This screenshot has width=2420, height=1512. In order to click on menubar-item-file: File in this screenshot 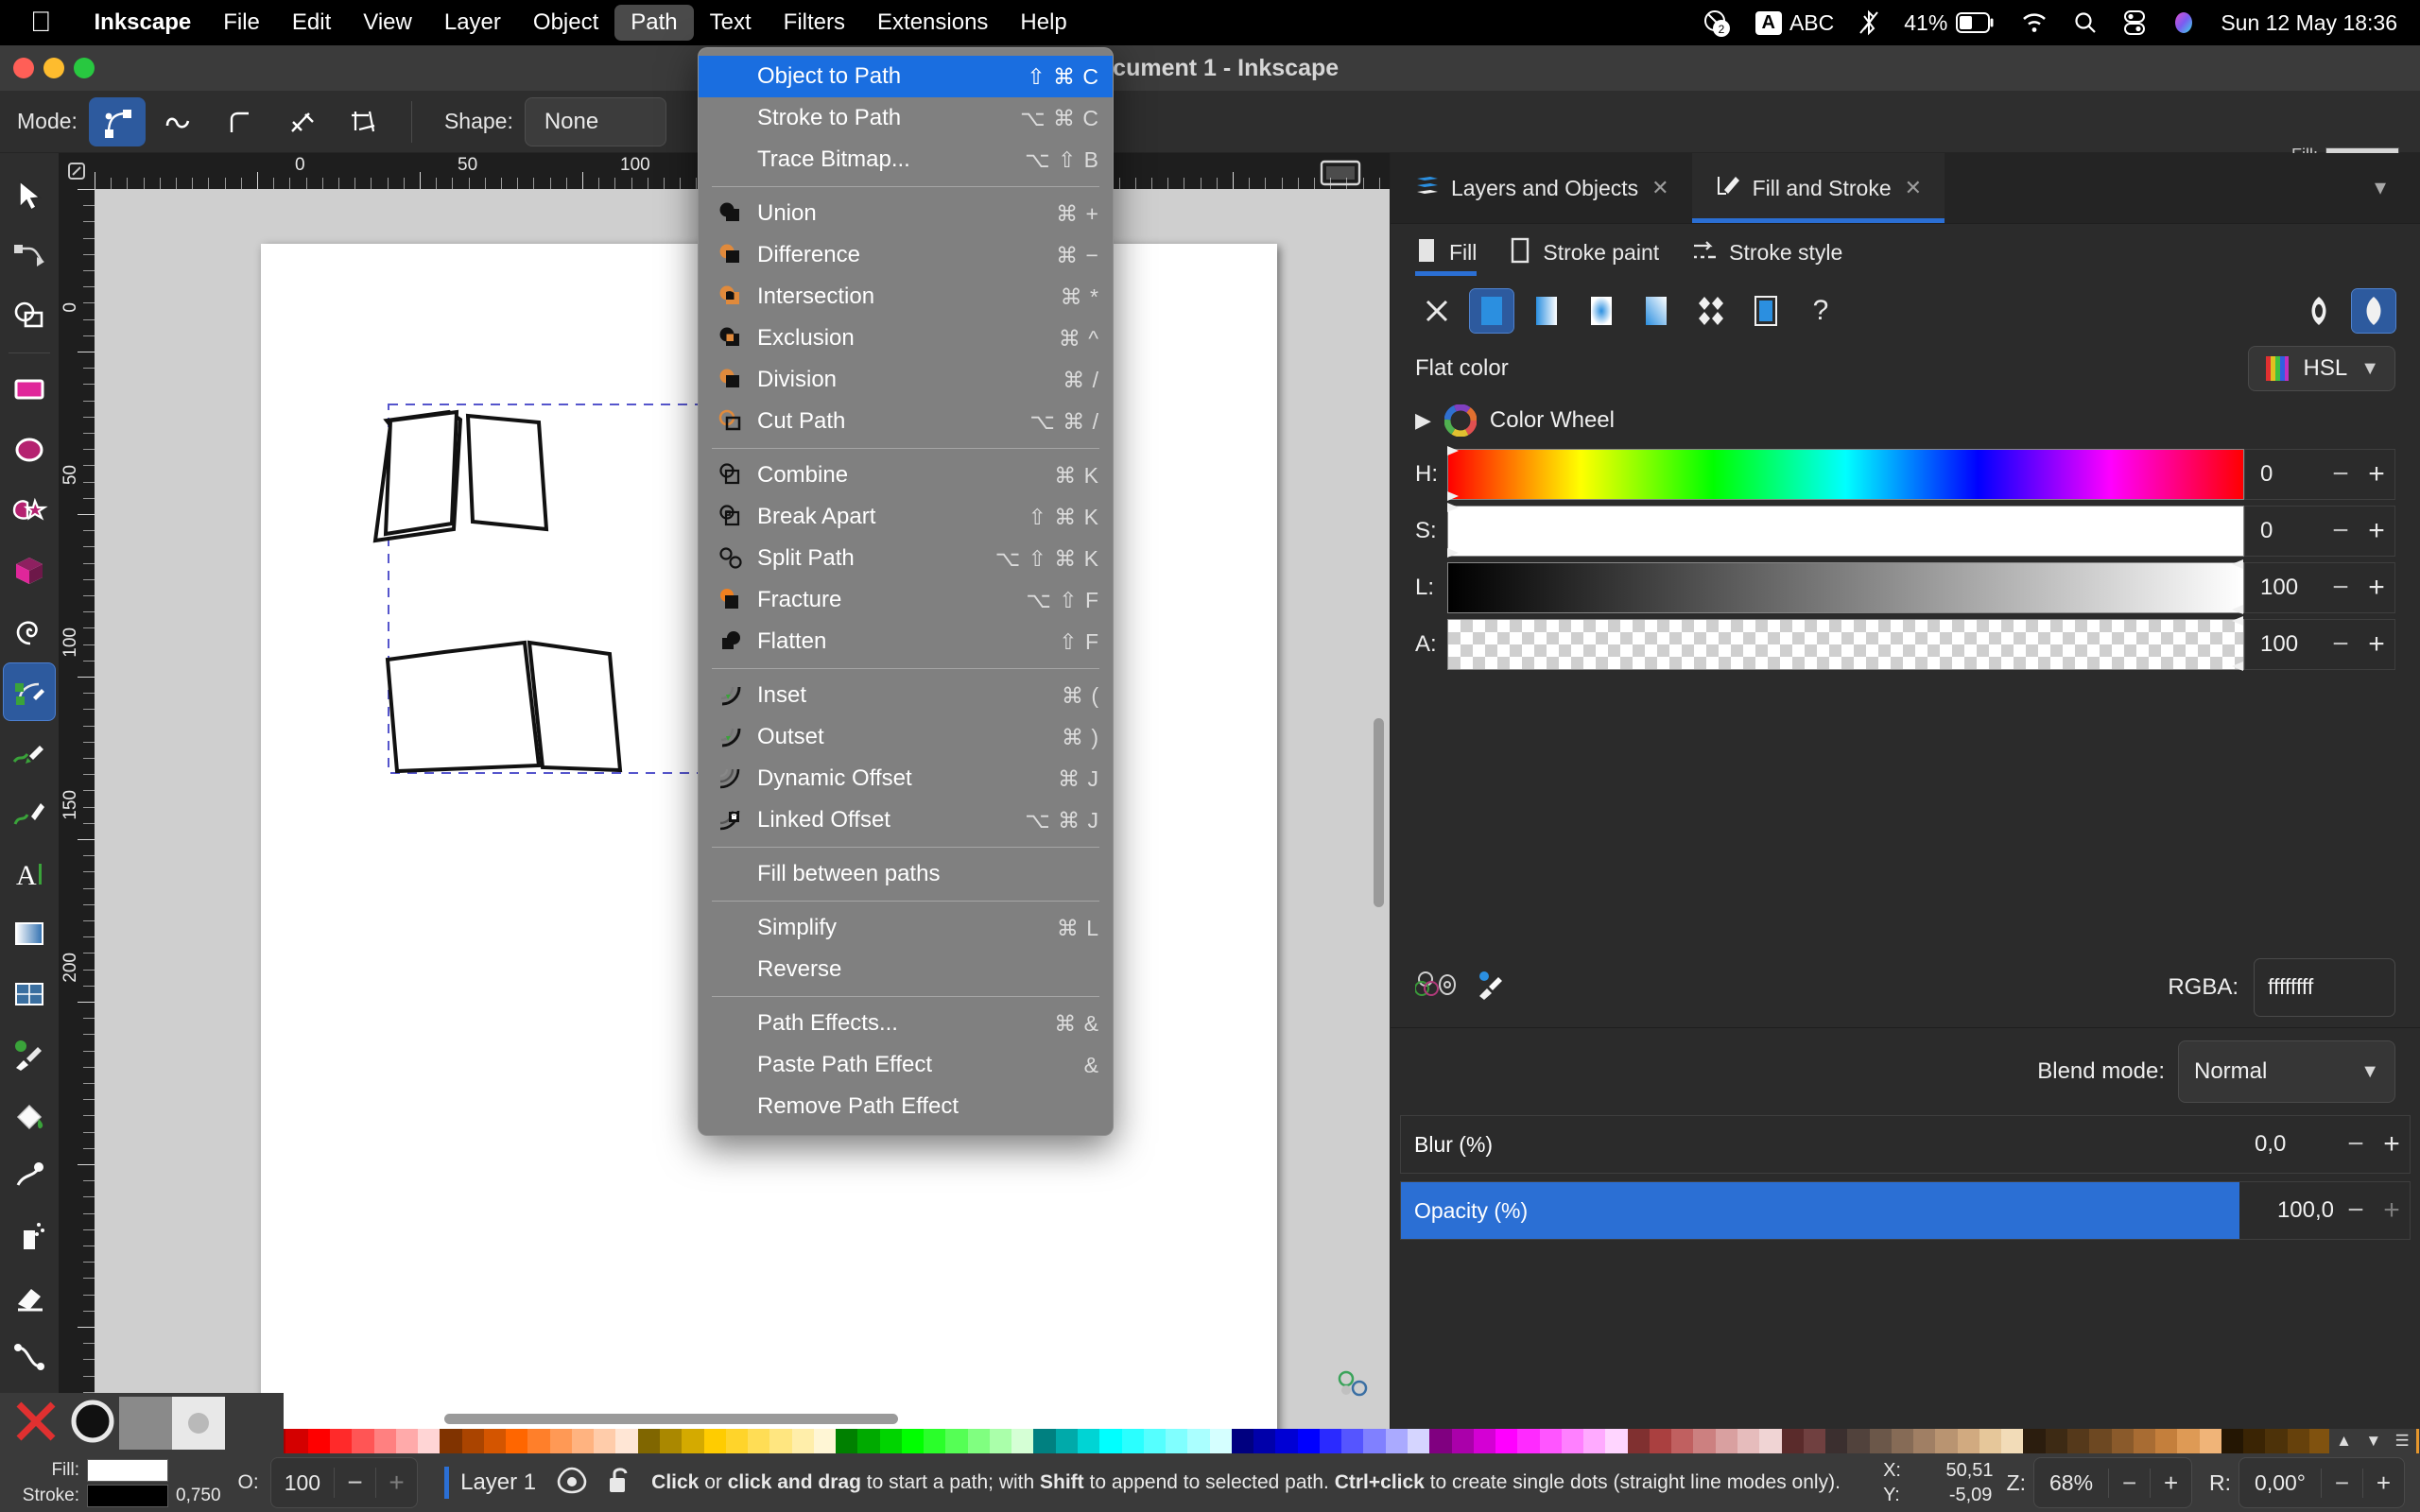, I will do `click(242, 23)`.